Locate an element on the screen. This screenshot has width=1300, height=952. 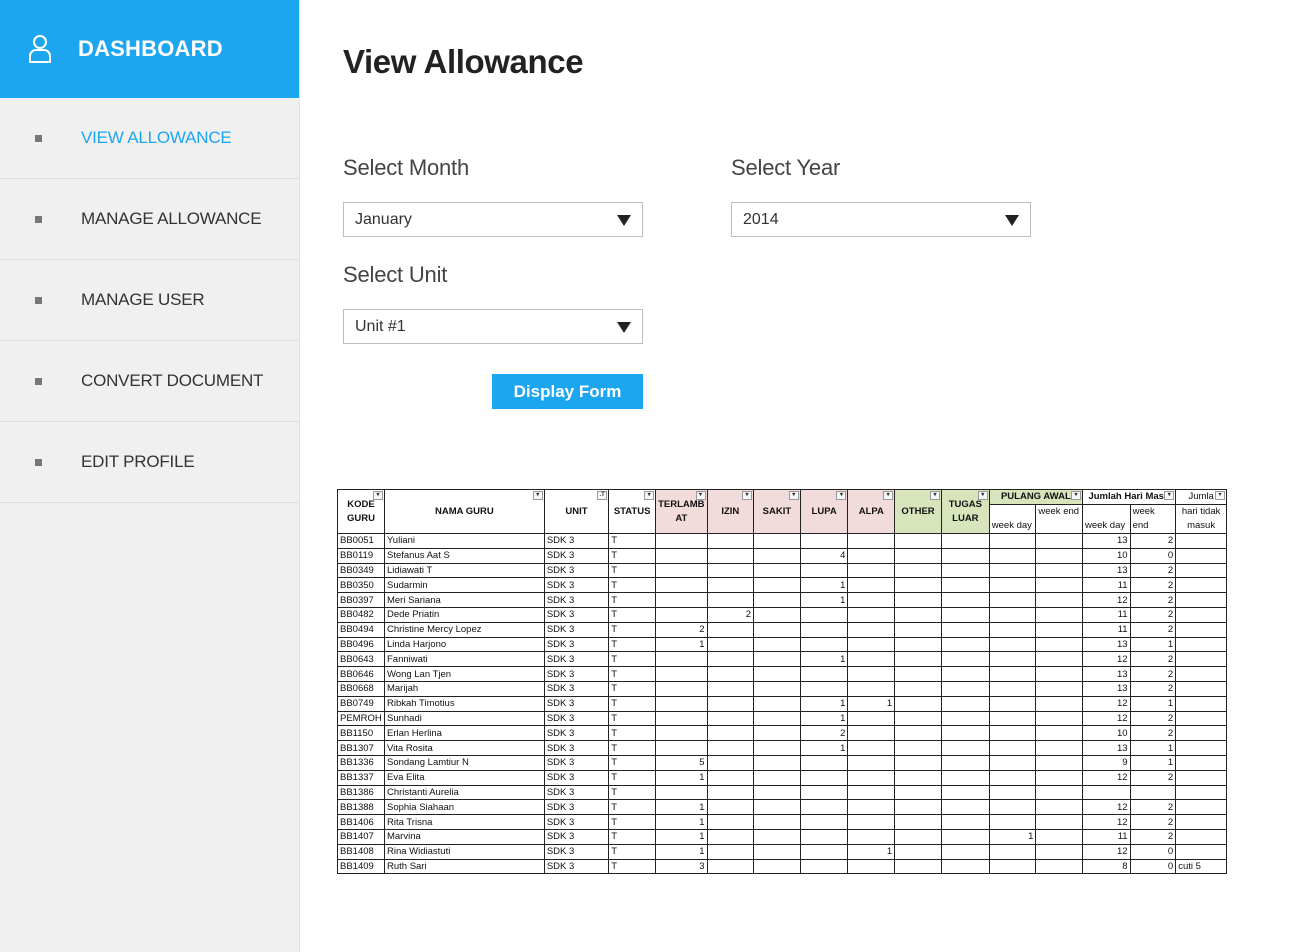
table-row: BB0749 Ribkah Timotius SDK 3 T 1 1 12 1 is located at coordinates (782, 703).